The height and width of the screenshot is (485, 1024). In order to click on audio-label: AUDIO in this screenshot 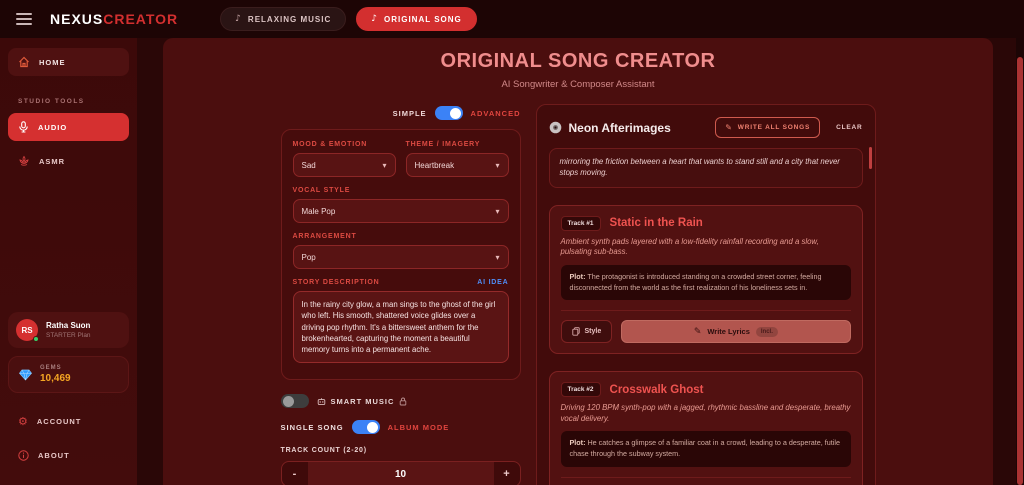, I will do `click(53, 127)`.